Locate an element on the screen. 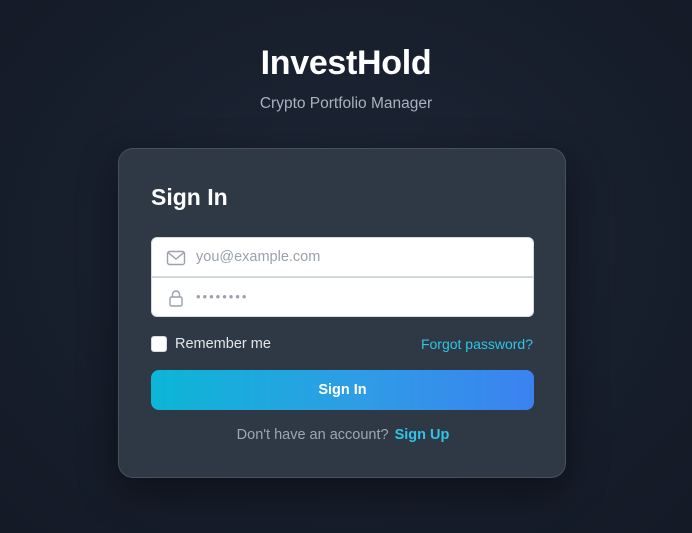 This screenshot has width=692, height=533. email-field is located at coordinates (342, 257).